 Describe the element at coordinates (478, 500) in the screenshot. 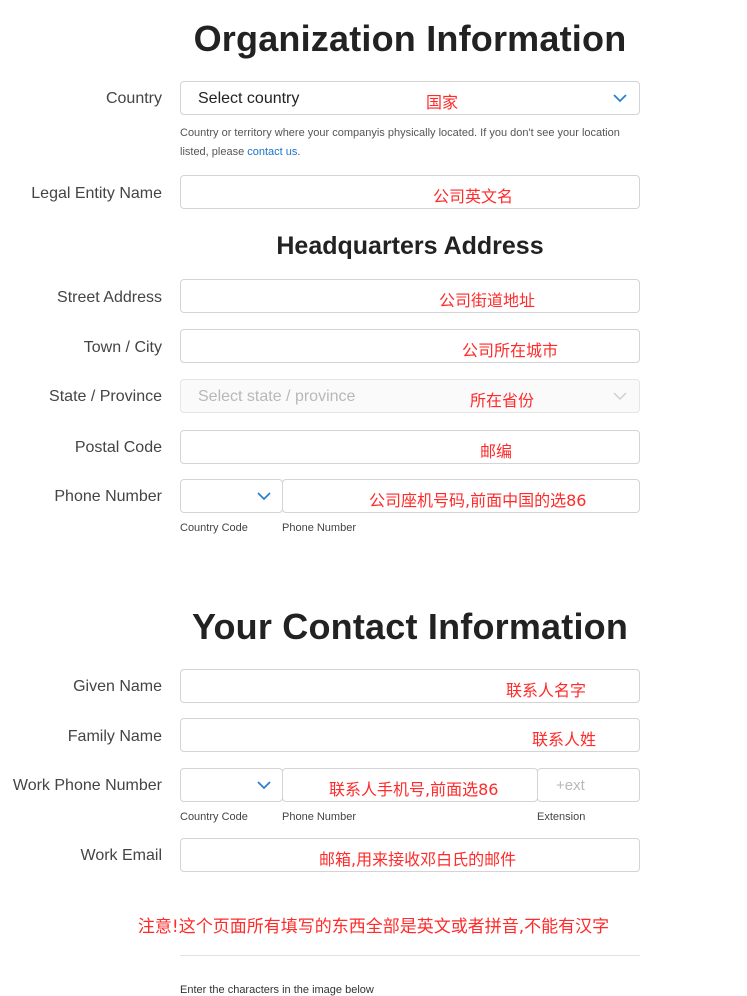

I see `phone-annotation: 公司座机号码,前面中国的选86` at that location.